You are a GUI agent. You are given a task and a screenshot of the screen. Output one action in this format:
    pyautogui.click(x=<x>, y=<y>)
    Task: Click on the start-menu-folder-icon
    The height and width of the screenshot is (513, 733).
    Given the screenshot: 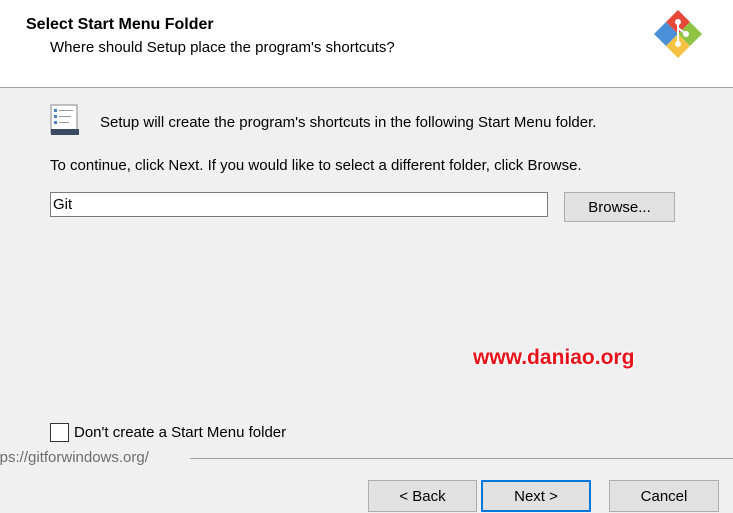 What is the action you would take?
    pyautogui.click(x=64, y=119)
    